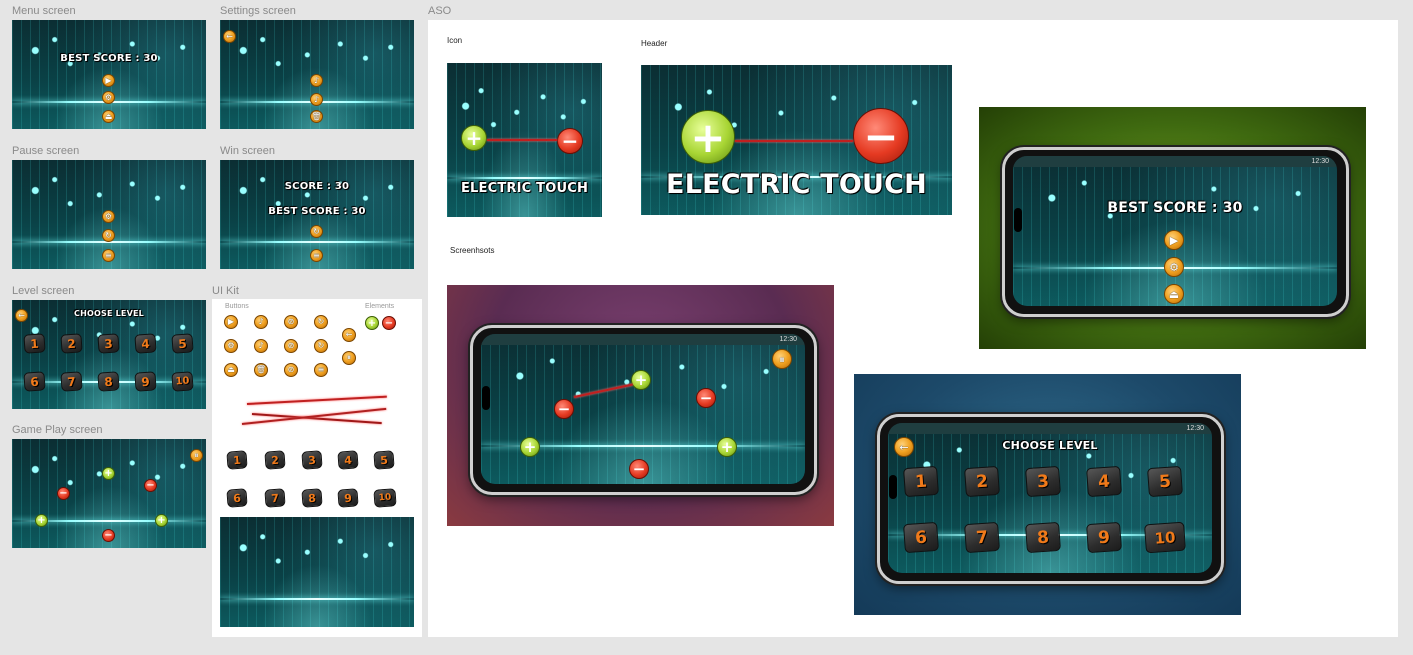 This screenshot has height=655, width=1413. I want to click on resume-button: ⚙, so click(108, 216).